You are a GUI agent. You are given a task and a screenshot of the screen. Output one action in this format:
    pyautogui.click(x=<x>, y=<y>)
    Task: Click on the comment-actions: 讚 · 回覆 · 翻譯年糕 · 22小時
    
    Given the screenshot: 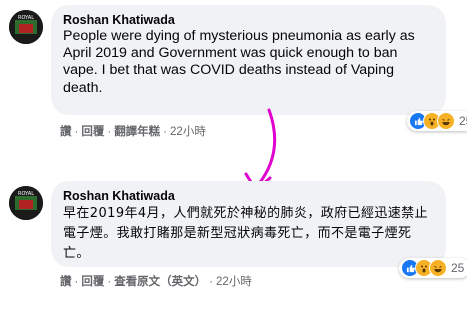 What is the action you would take?
    pyautogui.click(x=133, y=131)
    